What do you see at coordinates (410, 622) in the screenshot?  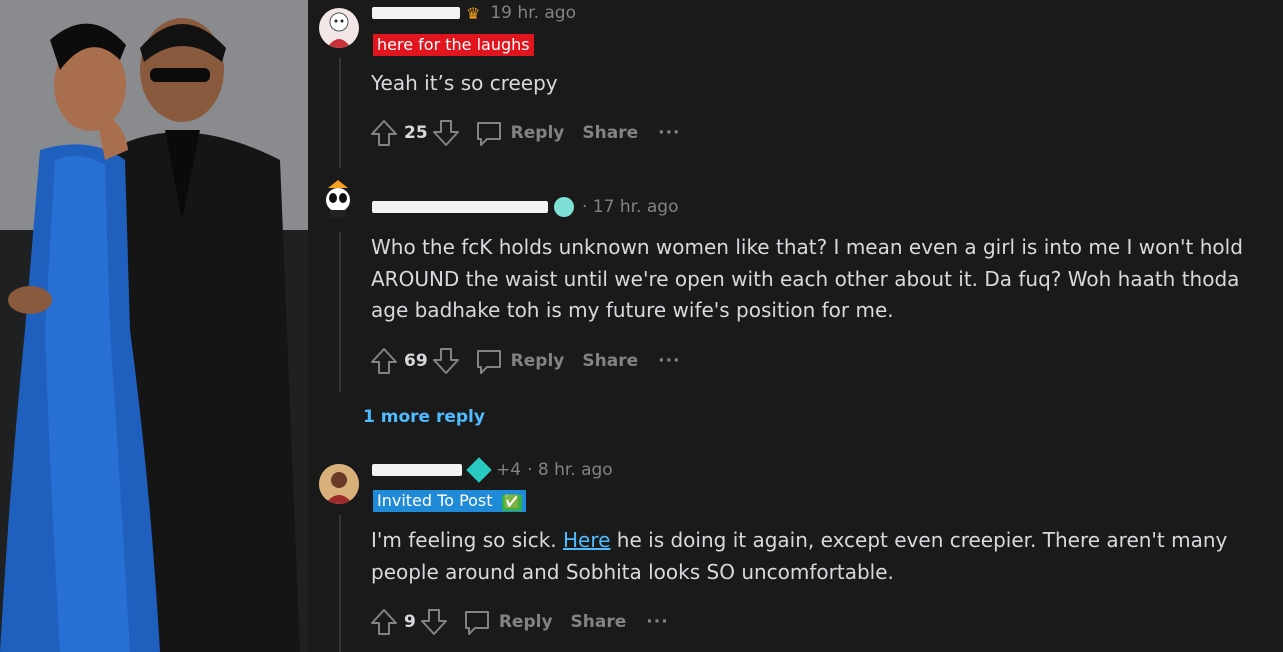 I see `vote-count: 9` at bounding box center [410, 622].